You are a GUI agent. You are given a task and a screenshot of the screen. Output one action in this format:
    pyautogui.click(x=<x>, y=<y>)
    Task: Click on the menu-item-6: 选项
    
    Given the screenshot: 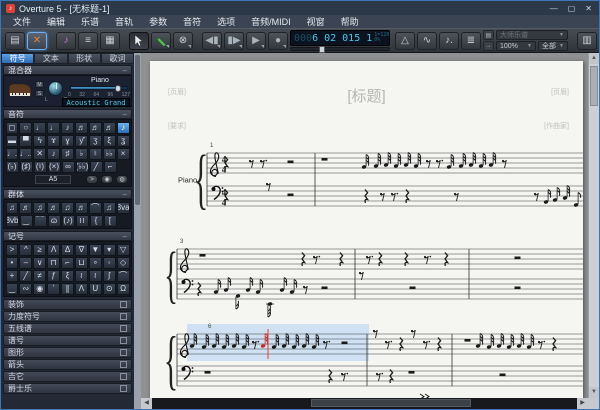 What is the action you would take?
    pyautogui.click(x=226, y=21)
    